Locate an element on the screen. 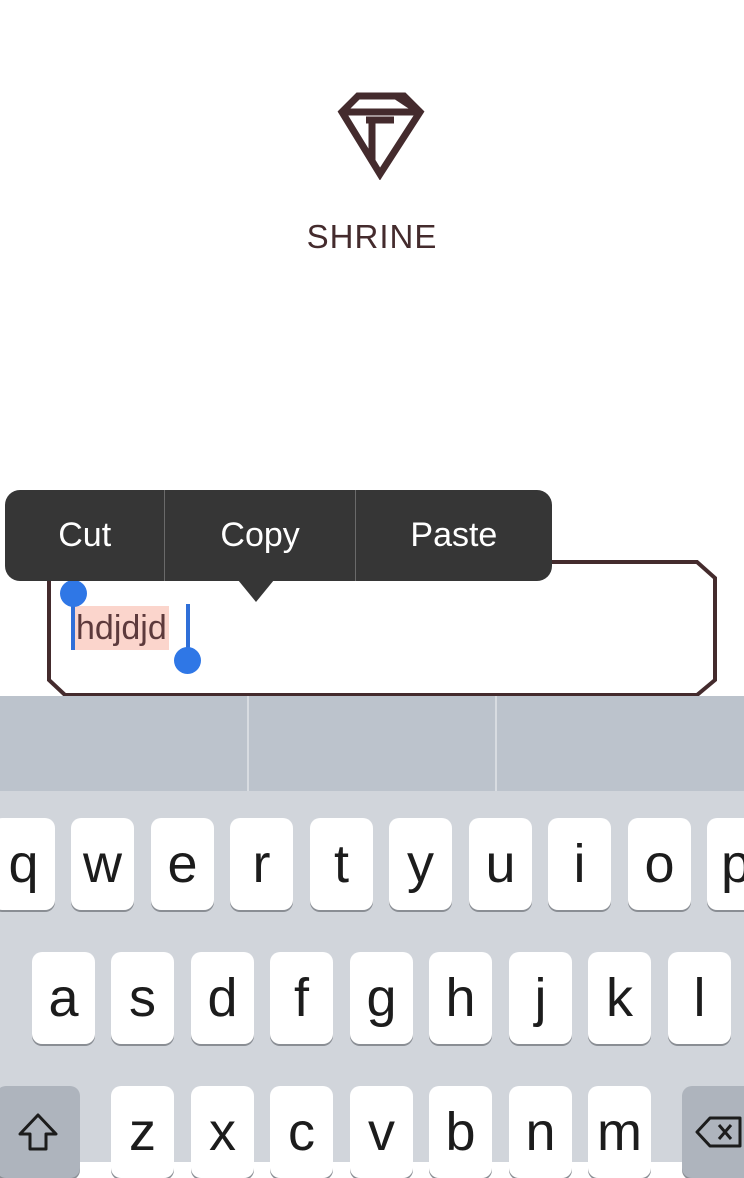 This screenshot has height=1178, width=744. key-a: a is located at coordinates (63, 998).